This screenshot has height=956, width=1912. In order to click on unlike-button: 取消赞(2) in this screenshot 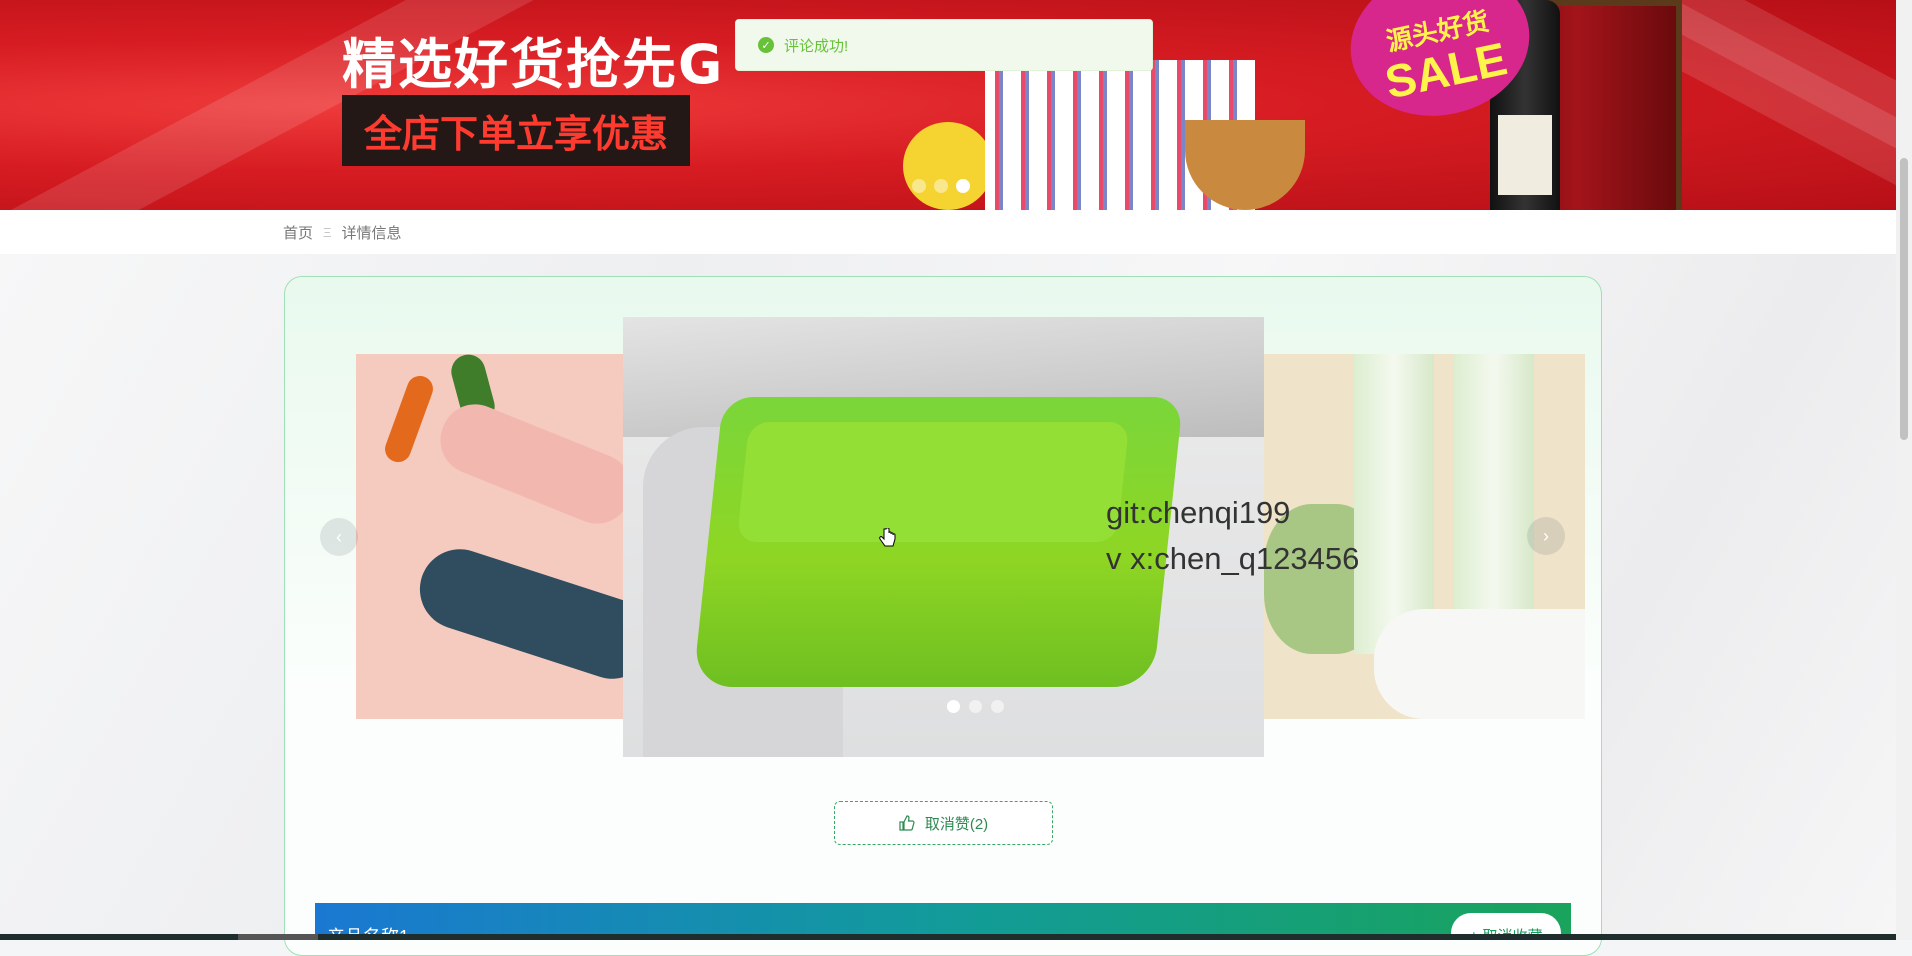, I will do `click(943, 823)`.